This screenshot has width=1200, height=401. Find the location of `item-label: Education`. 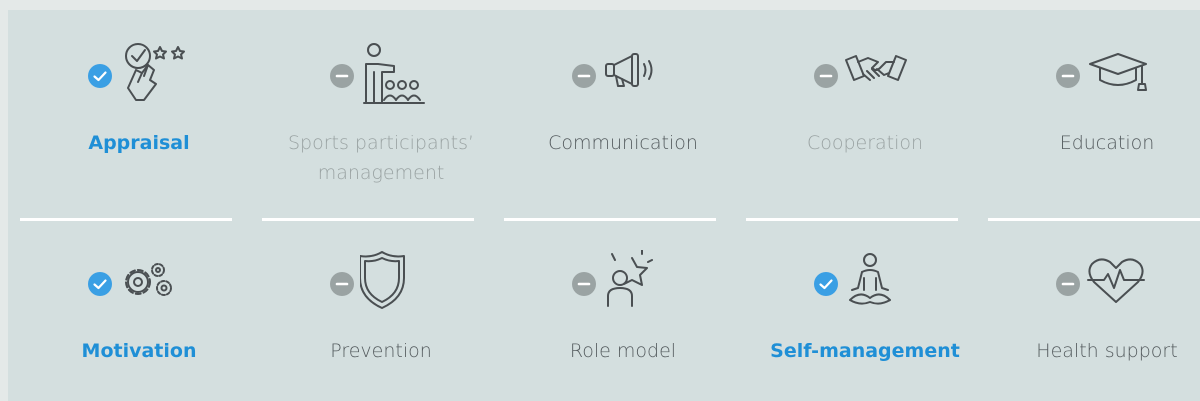

item-label: Education is located at coordinates (1107, 143).